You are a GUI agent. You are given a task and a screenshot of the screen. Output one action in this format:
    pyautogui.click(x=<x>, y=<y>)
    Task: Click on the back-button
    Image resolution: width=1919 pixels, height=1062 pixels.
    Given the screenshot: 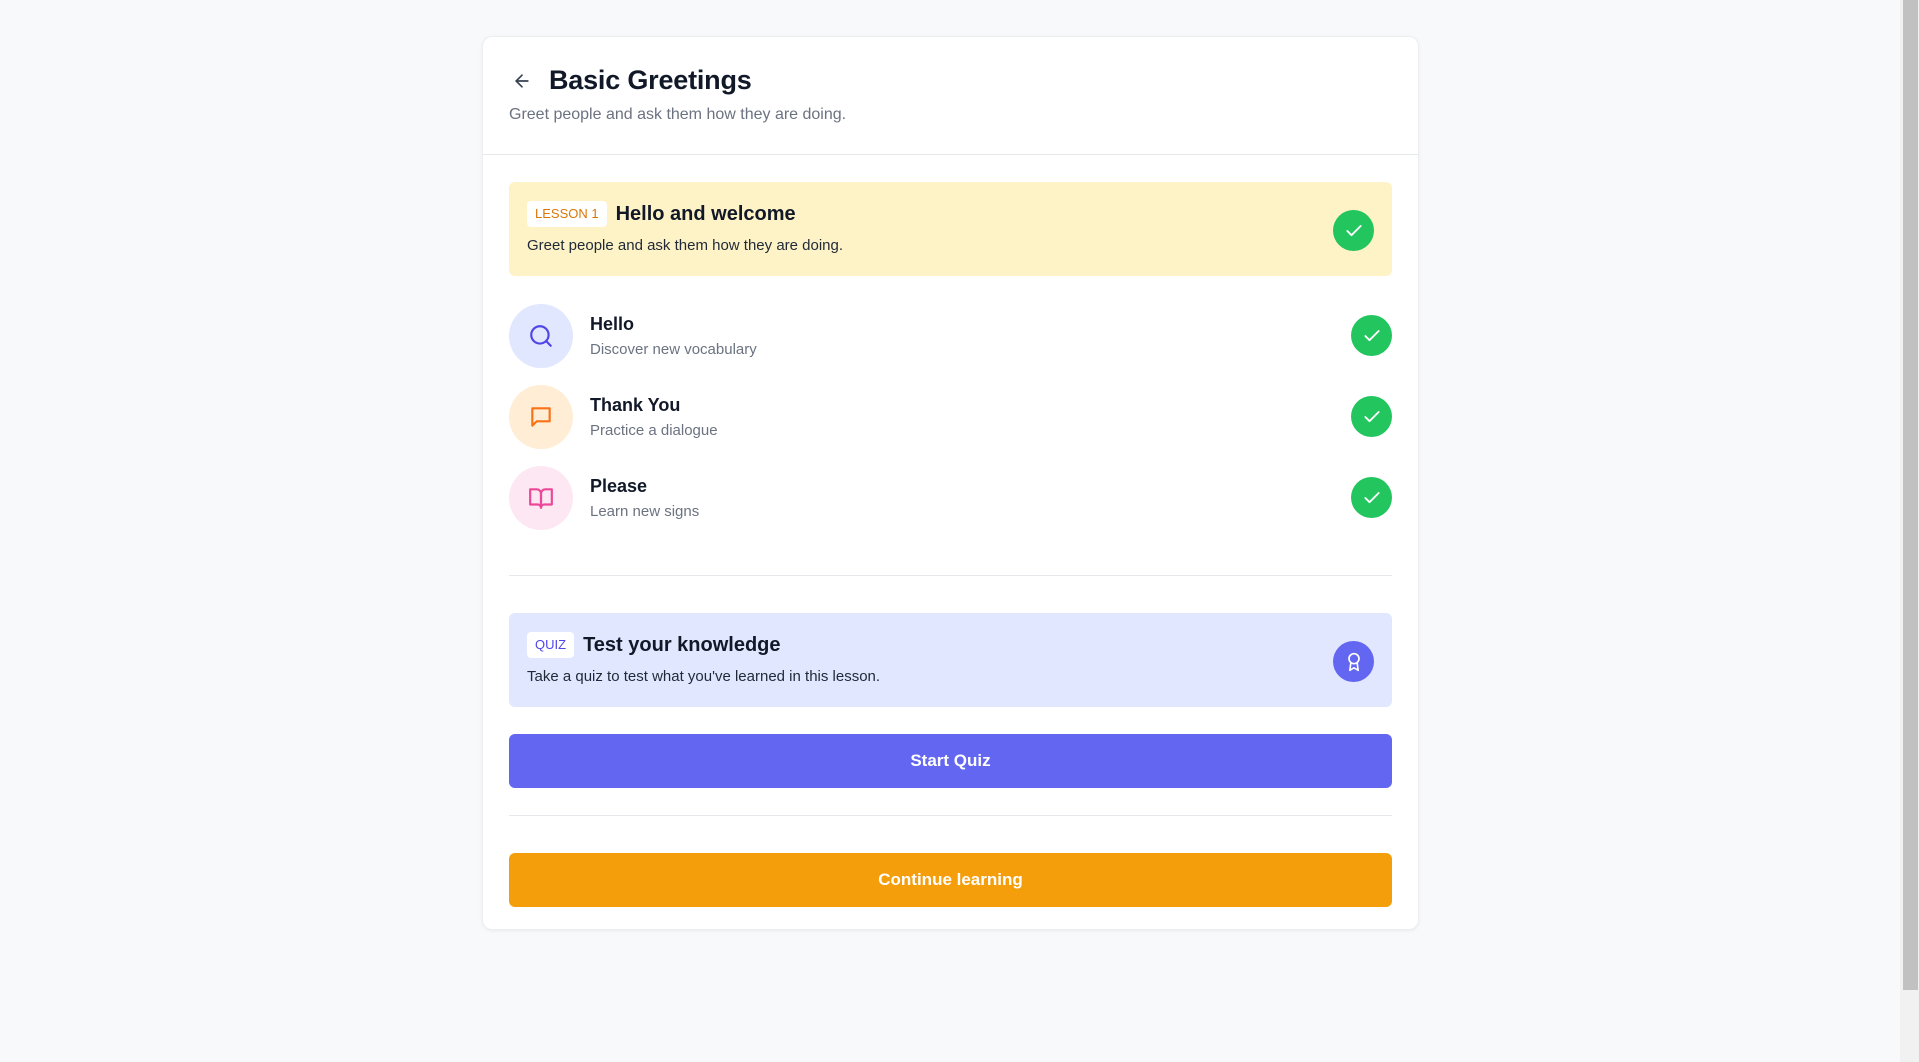 What is the action you would take?
    pyautogui.click(x=522, y=81)
    